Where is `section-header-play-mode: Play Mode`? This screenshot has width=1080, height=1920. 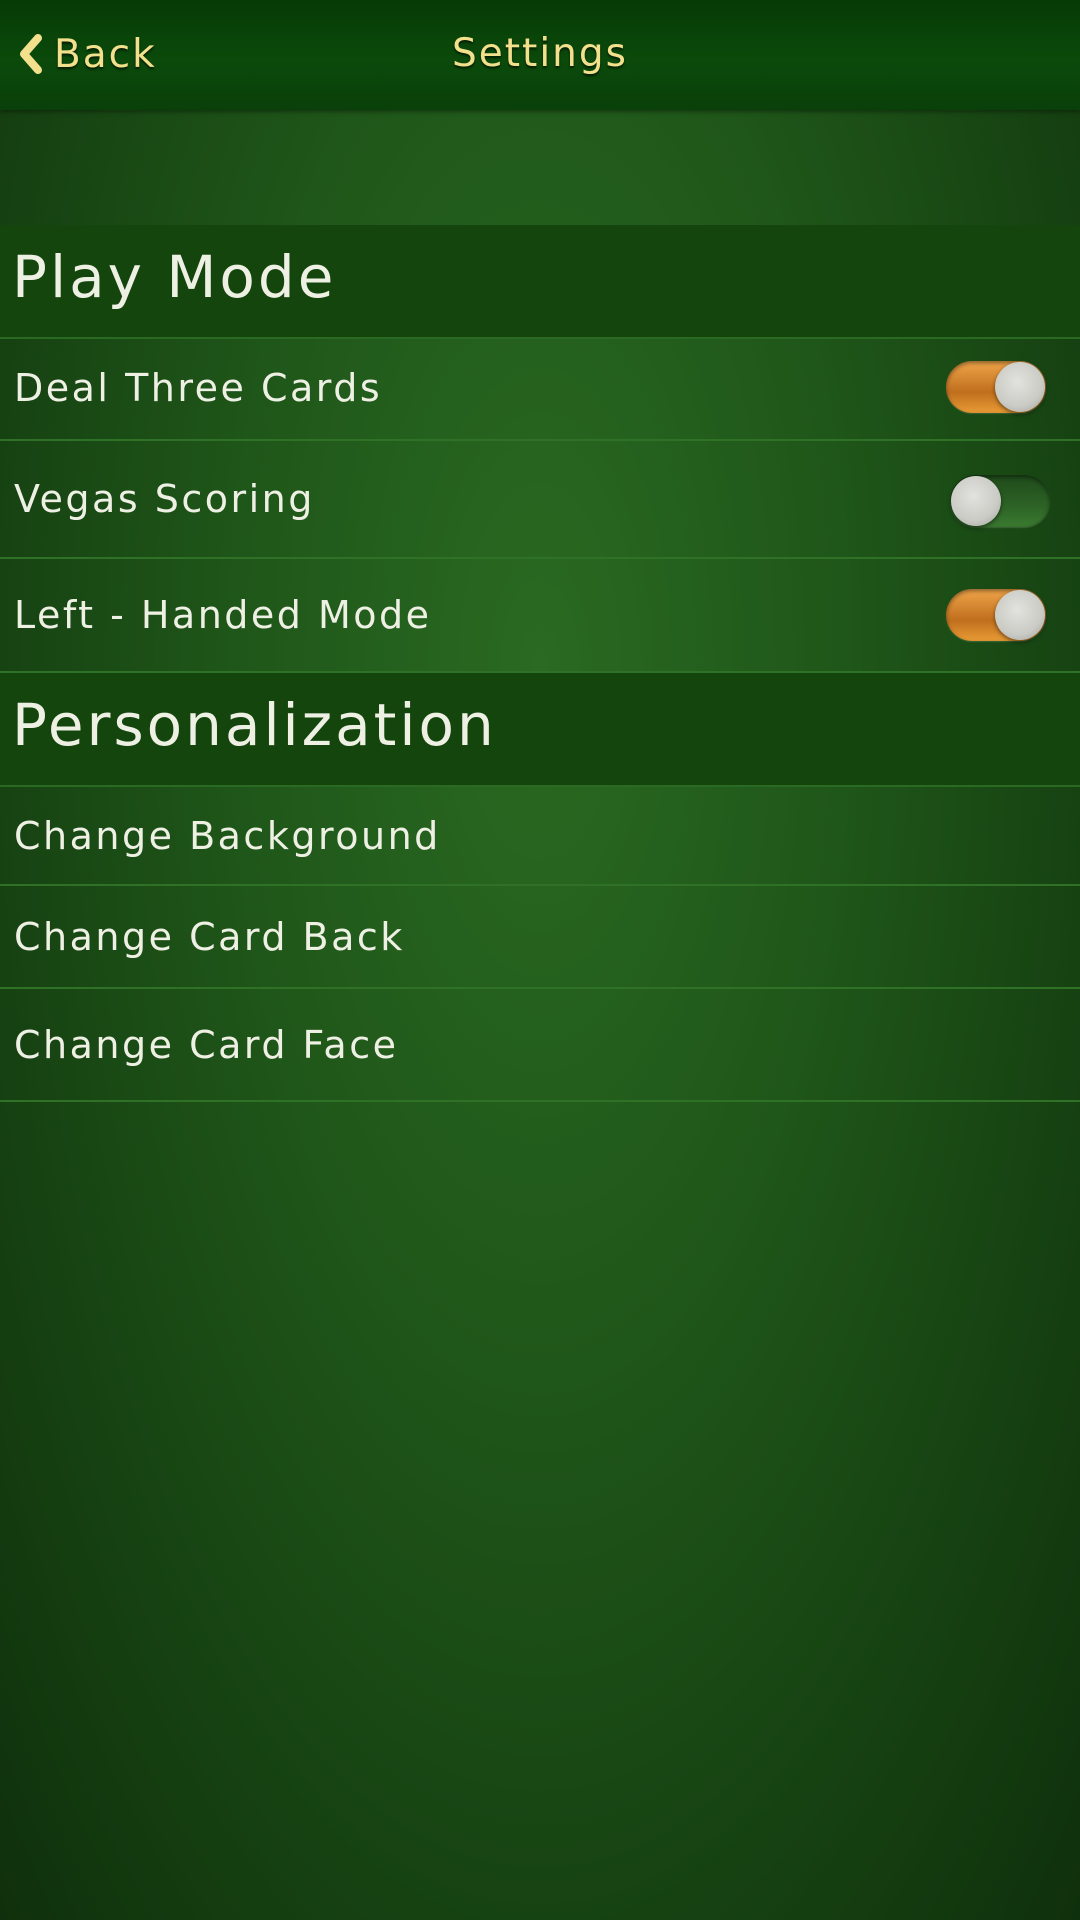
section-header-play-mode: Play Mode is located at coordinates (540, 282).